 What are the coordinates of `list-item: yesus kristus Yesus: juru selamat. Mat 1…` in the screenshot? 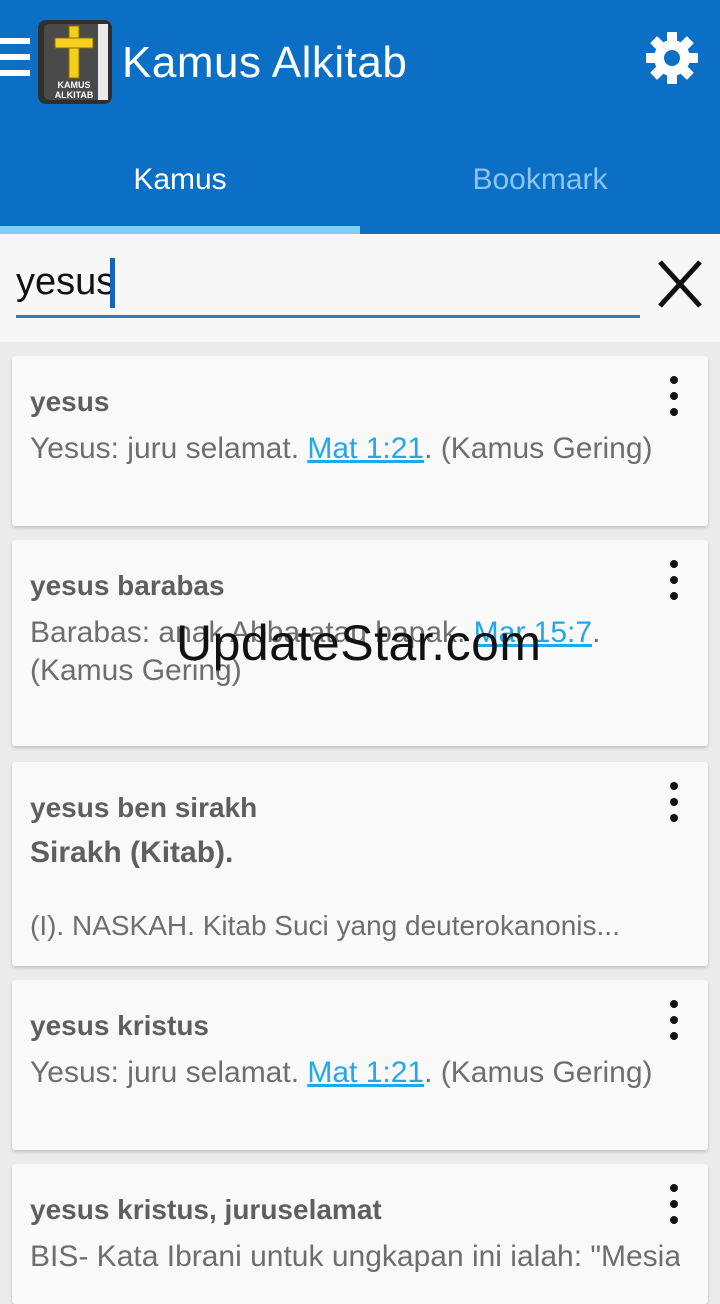 It's located at (360, 1065).